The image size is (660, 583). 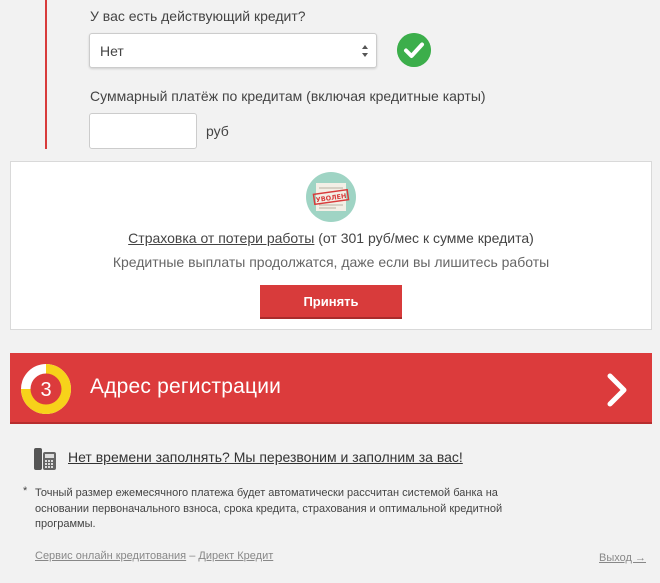 What do you see at coordinates (217, 131) in the screenshot?
I see `payment-unit-label: руб` at bounding box center [217, 131].